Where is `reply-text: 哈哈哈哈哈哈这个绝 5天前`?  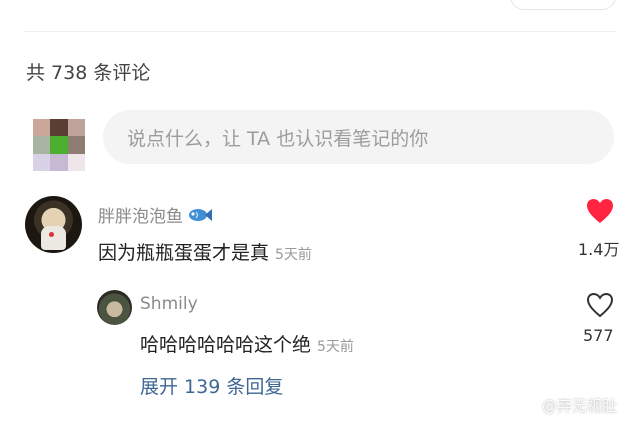 reply-text: 哈哈哈哈哈哈这个绝 5天前 is located at coordinates (247, 345).